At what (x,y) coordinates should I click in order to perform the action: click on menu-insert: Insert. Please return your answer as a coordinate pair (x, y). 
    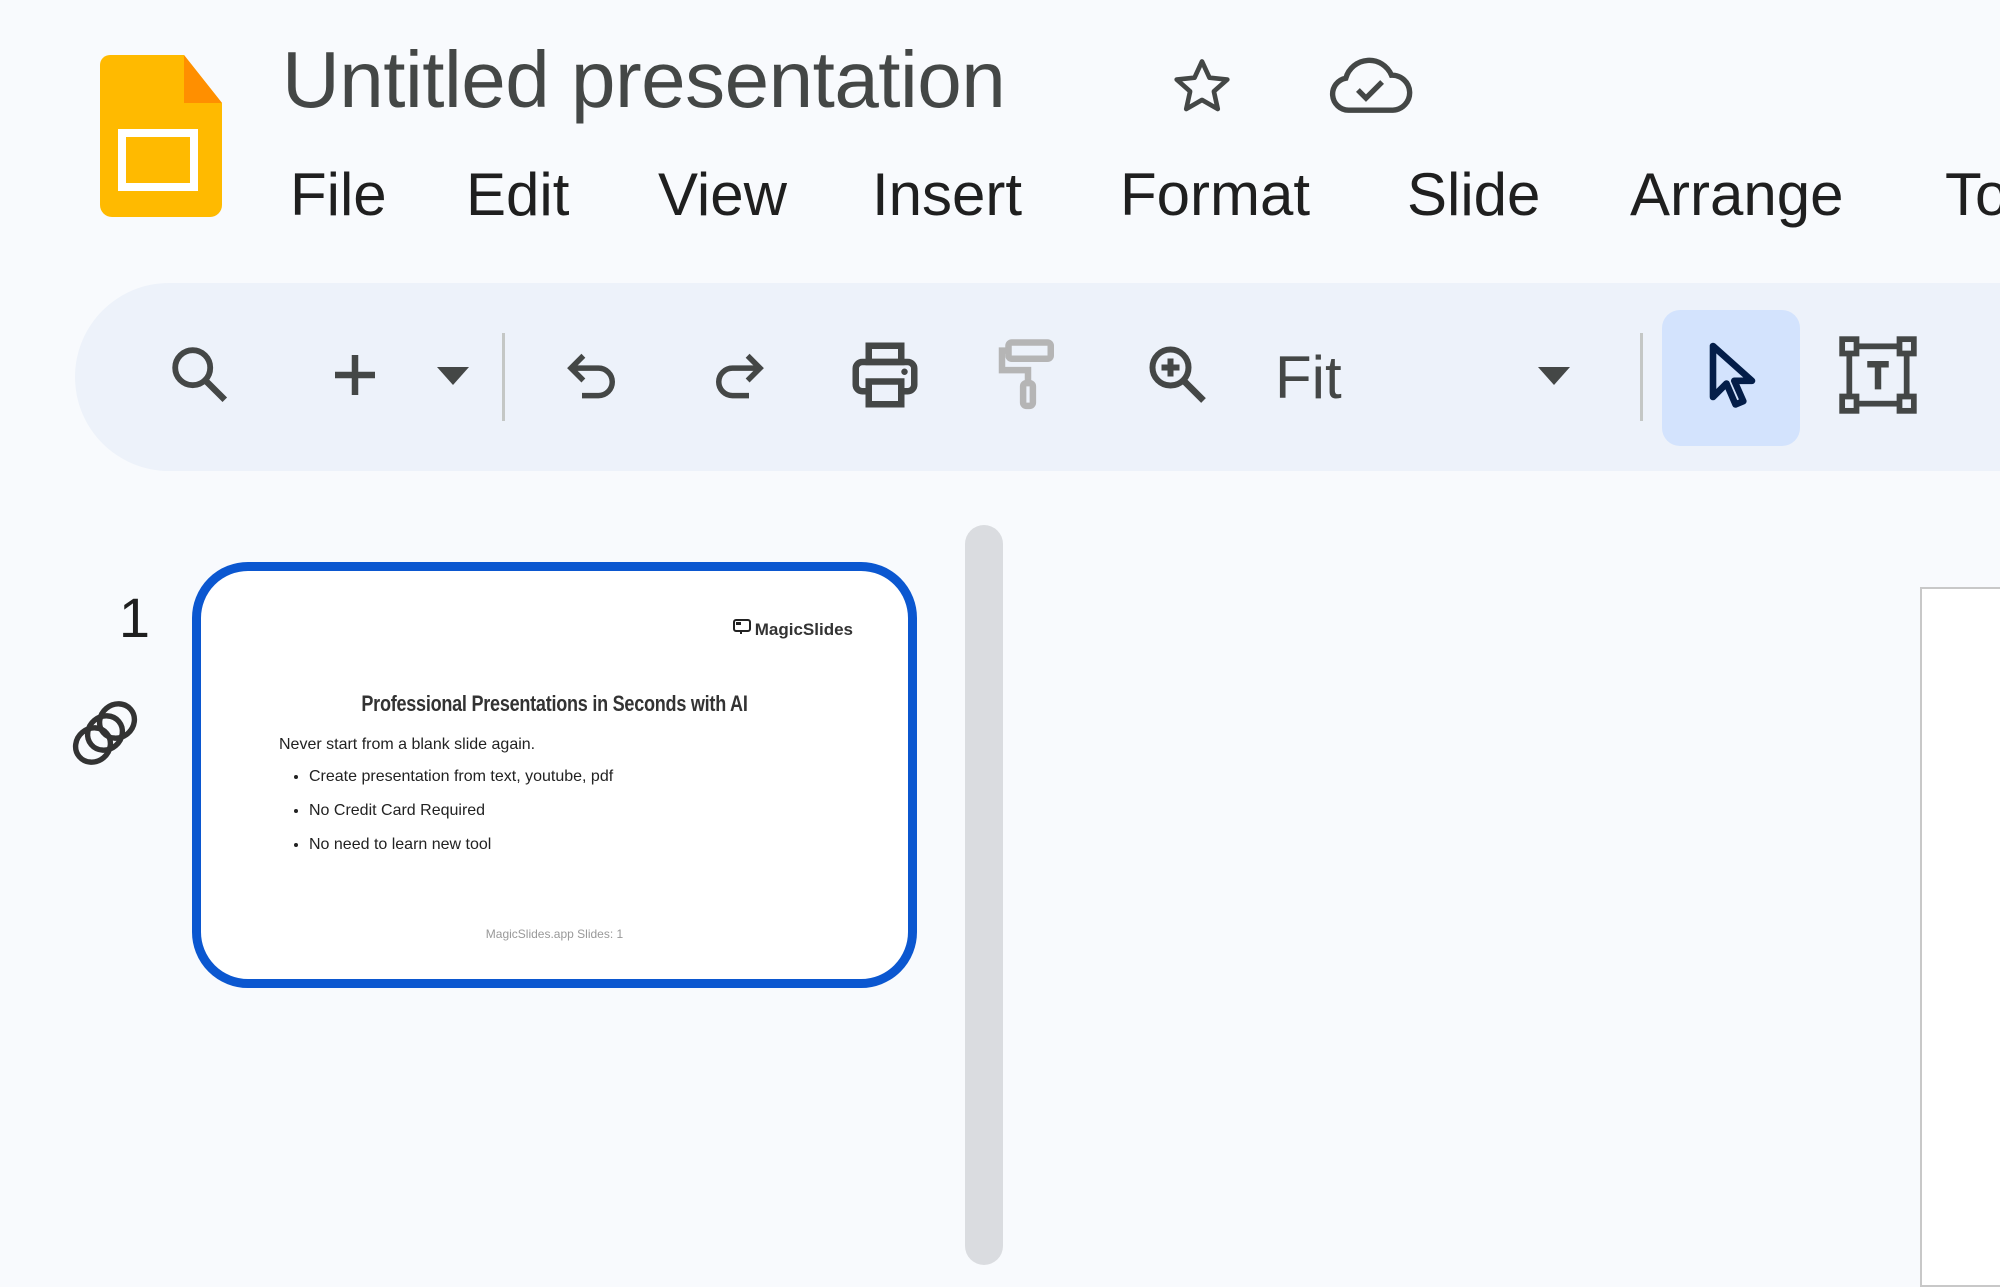
    Looking at the image, I should click on (947, 195).